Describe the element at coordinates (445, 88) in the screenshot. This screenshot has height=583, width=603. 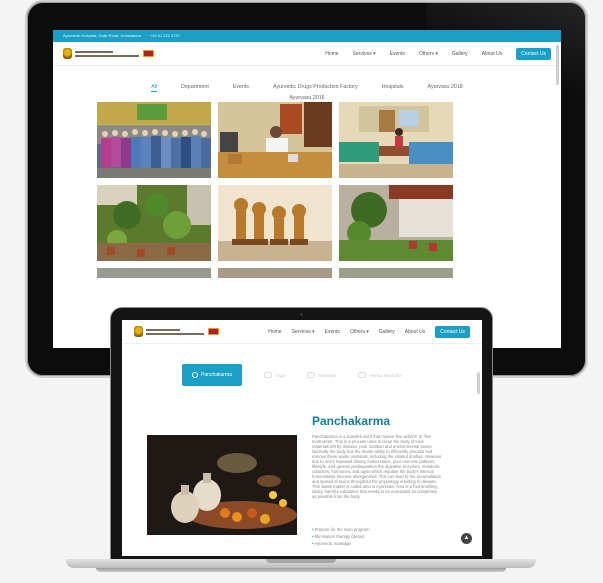
I see `filter-ayurvasu-2018: Ayurvasu 2018` at that location.